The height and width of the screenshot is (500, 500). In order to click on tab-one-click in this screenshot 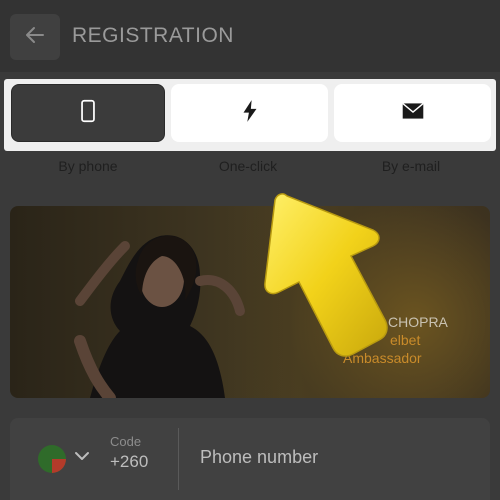, I will do `click(249, 113)`.